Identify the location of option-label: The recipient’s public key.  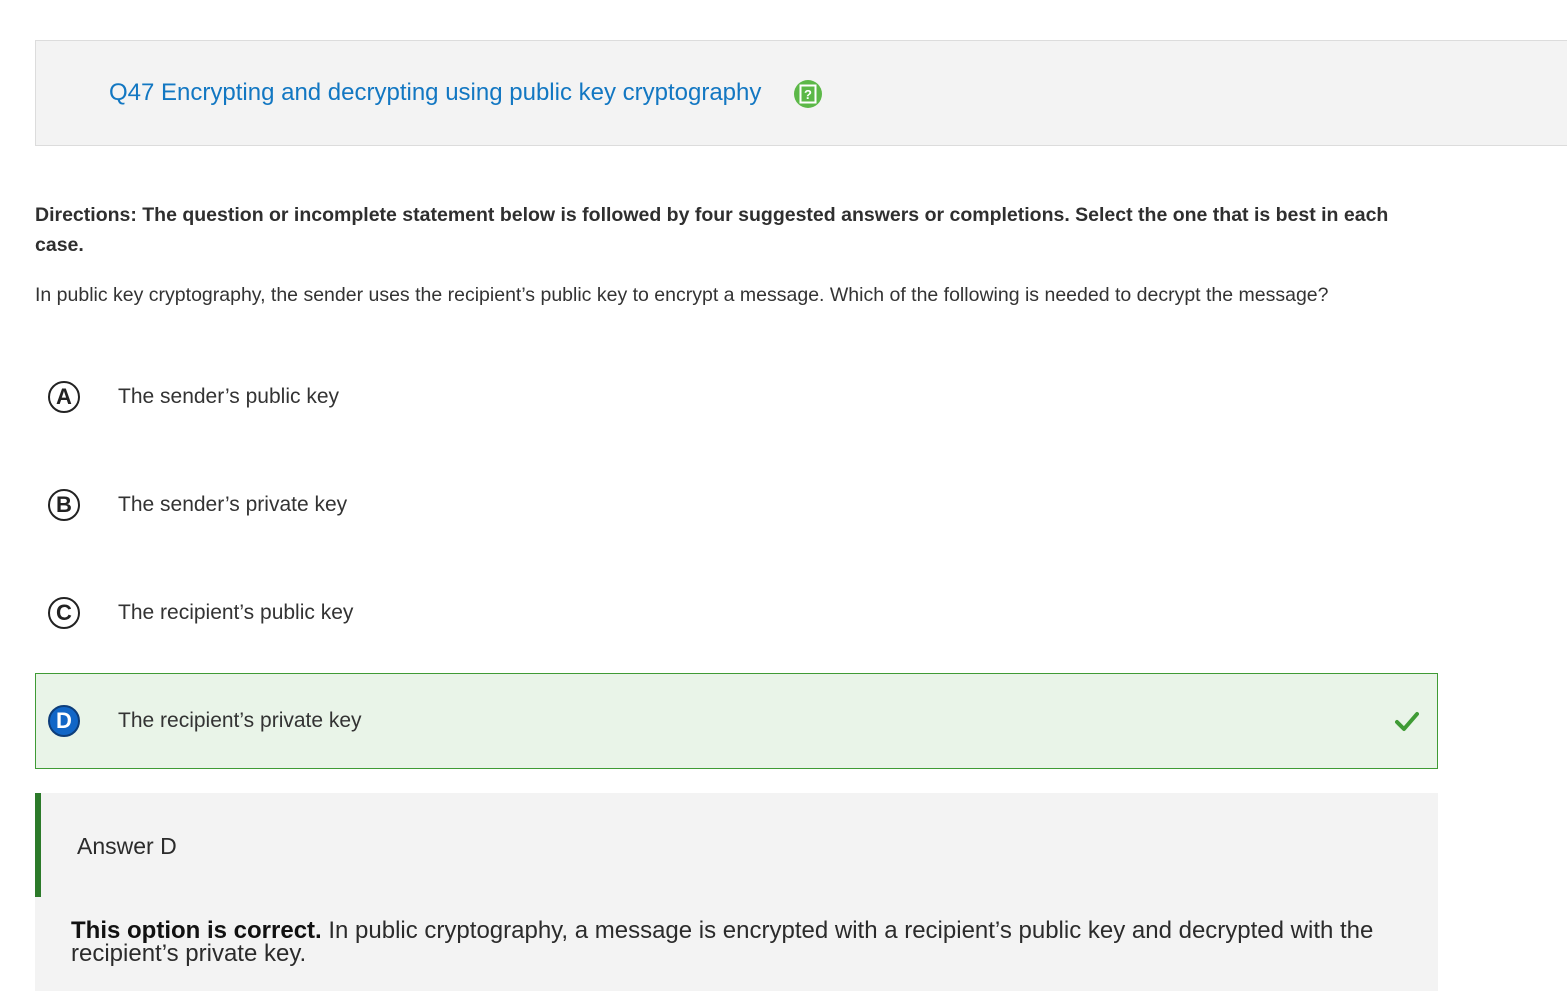
(236, 612).